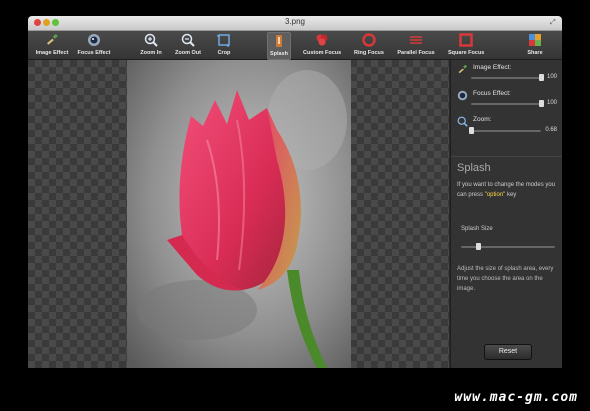  Describe the element at coordinates (369, 40) in the screenshot. I see `ring-focus-icon` at that location.